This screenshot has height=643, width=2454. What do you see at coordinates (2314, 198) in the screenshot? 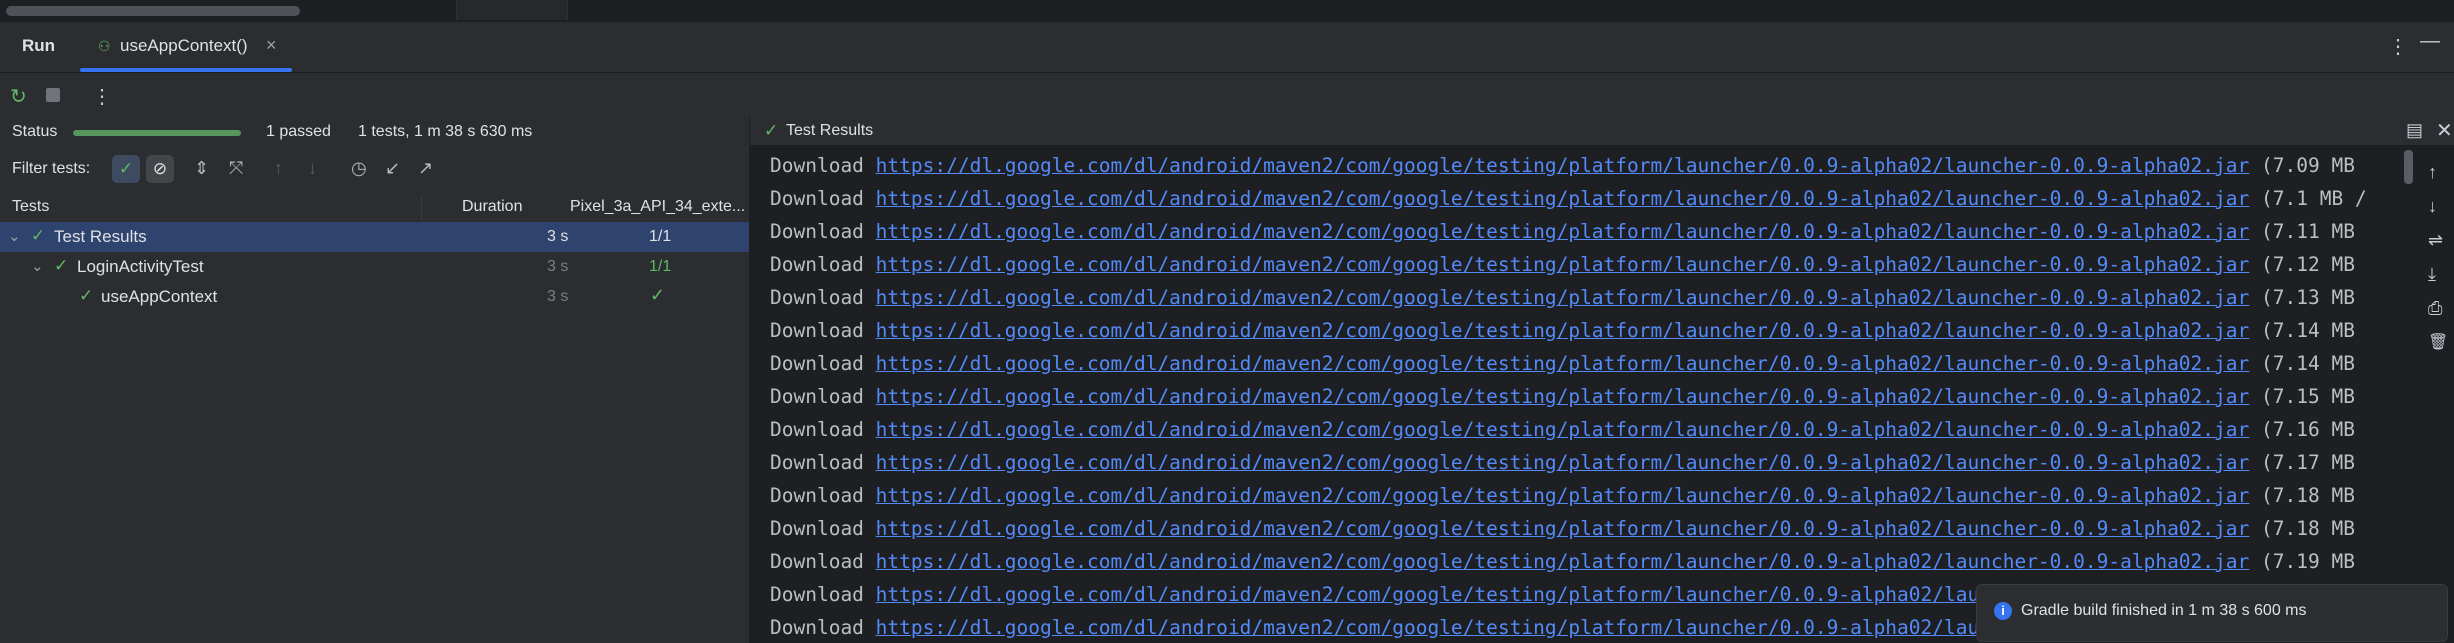
I see `download-progress: (7.1 MB /` at bounding box center [2314, 198].